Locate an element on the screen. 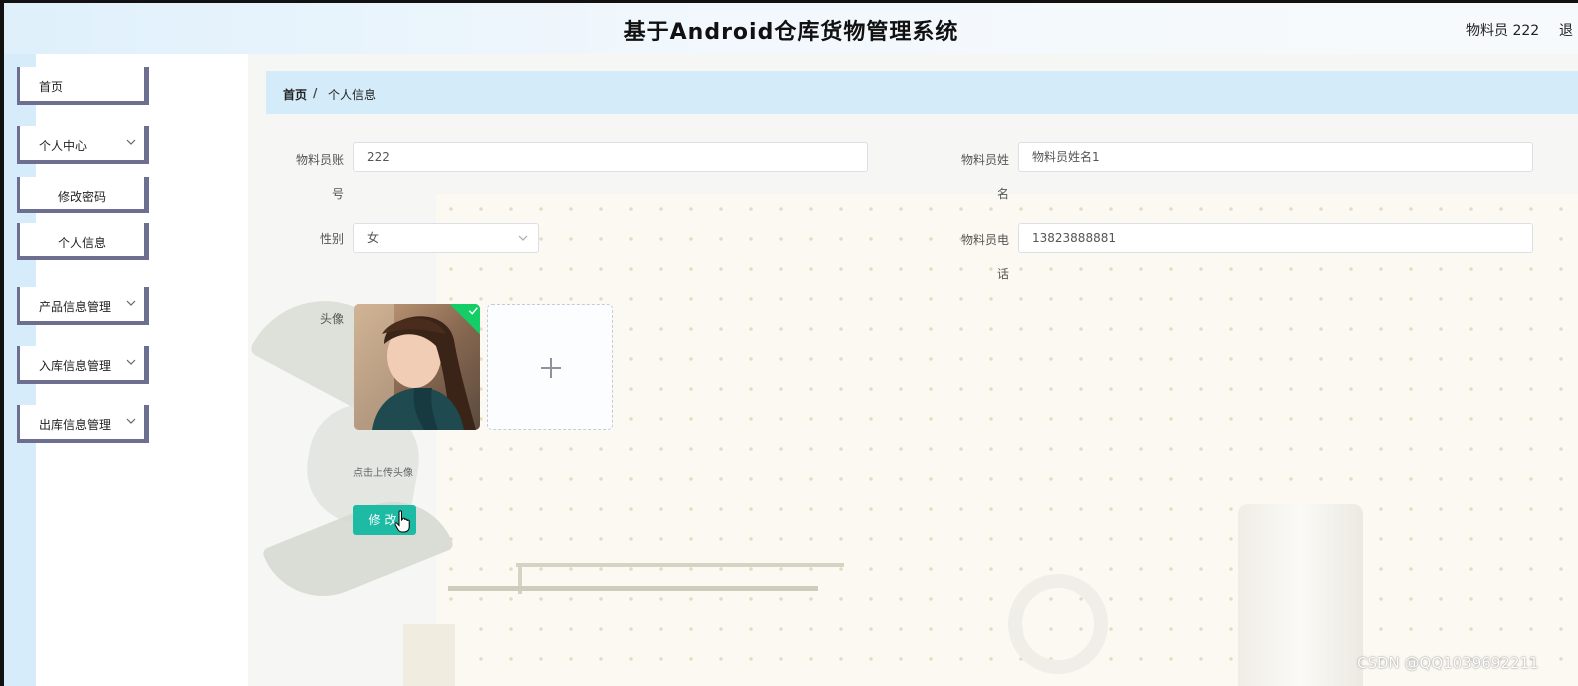  sidebar-item-change-password: 修改密码 is located at coordinates (83, 195).